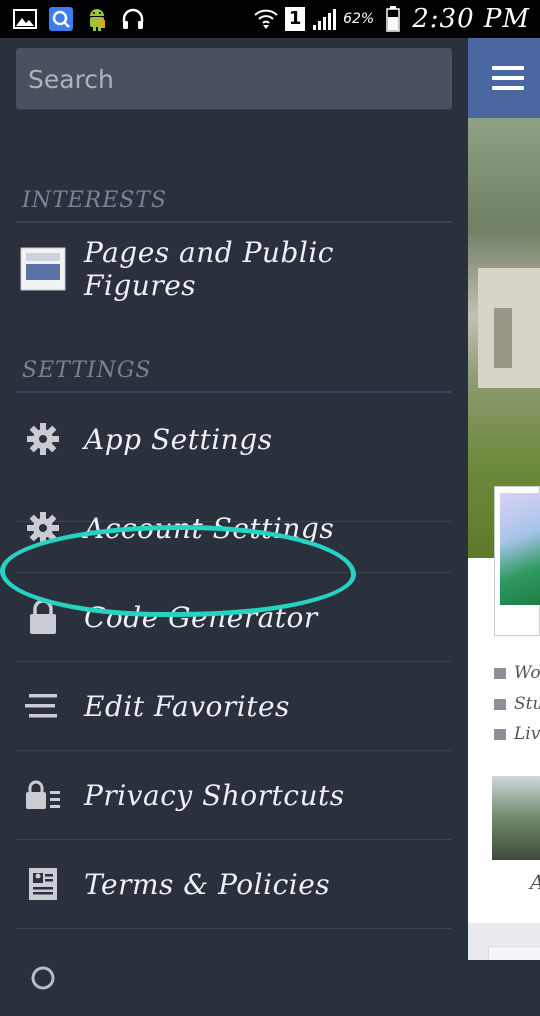 The width and height of the screenshot is (540, 1016). I want to click on profile-picture, so click(520, 549).